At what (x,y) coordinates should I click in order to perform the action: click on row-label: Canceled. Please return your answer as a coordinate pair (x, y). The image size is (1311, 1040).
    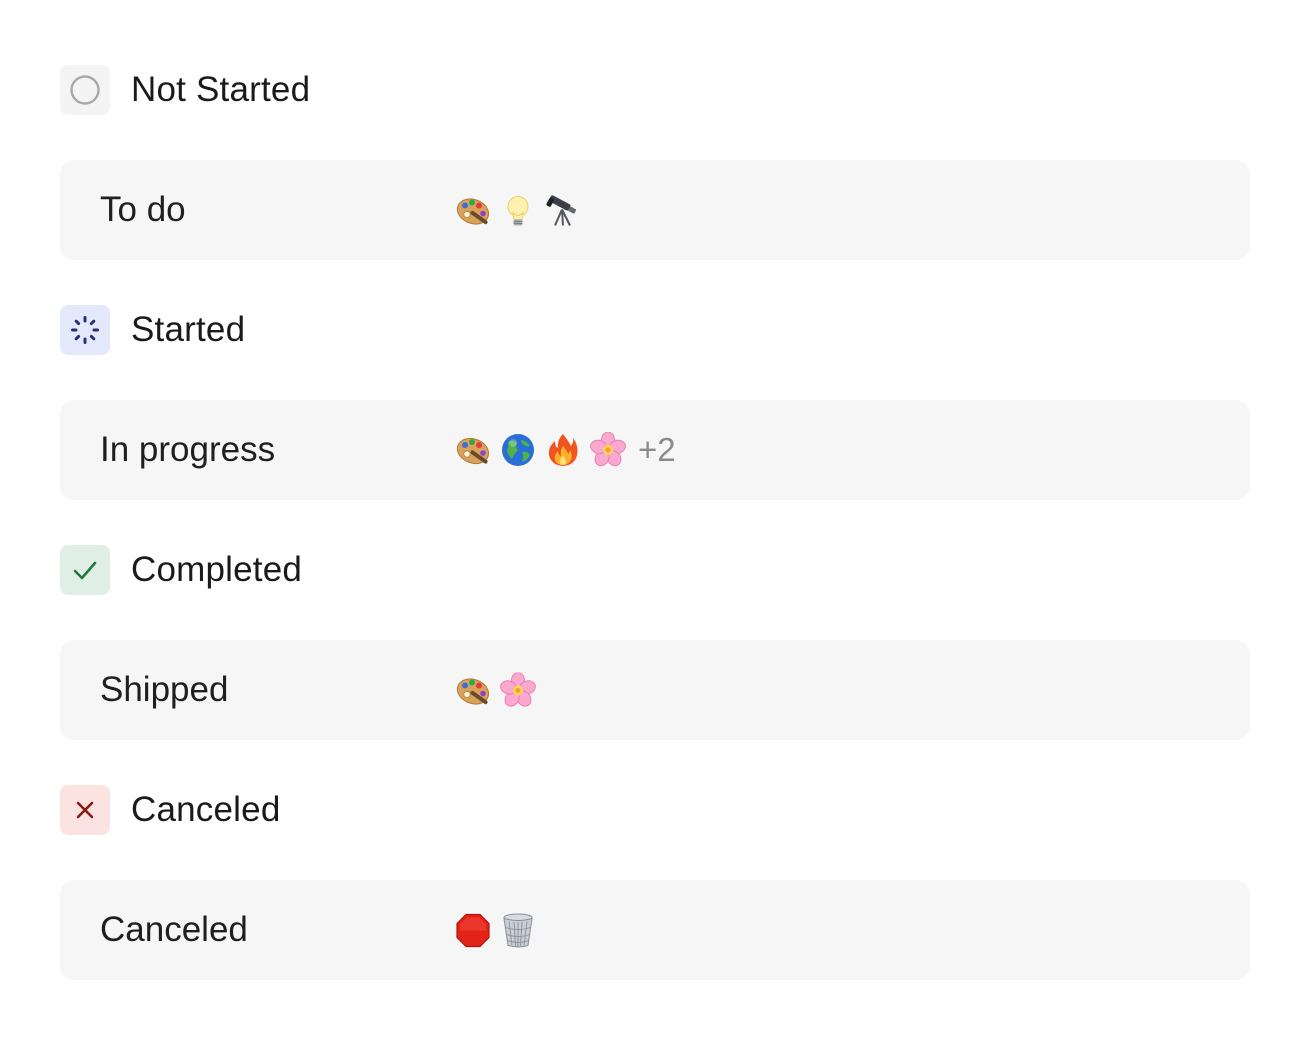
    Looking at the image, I should click on (174, 929).